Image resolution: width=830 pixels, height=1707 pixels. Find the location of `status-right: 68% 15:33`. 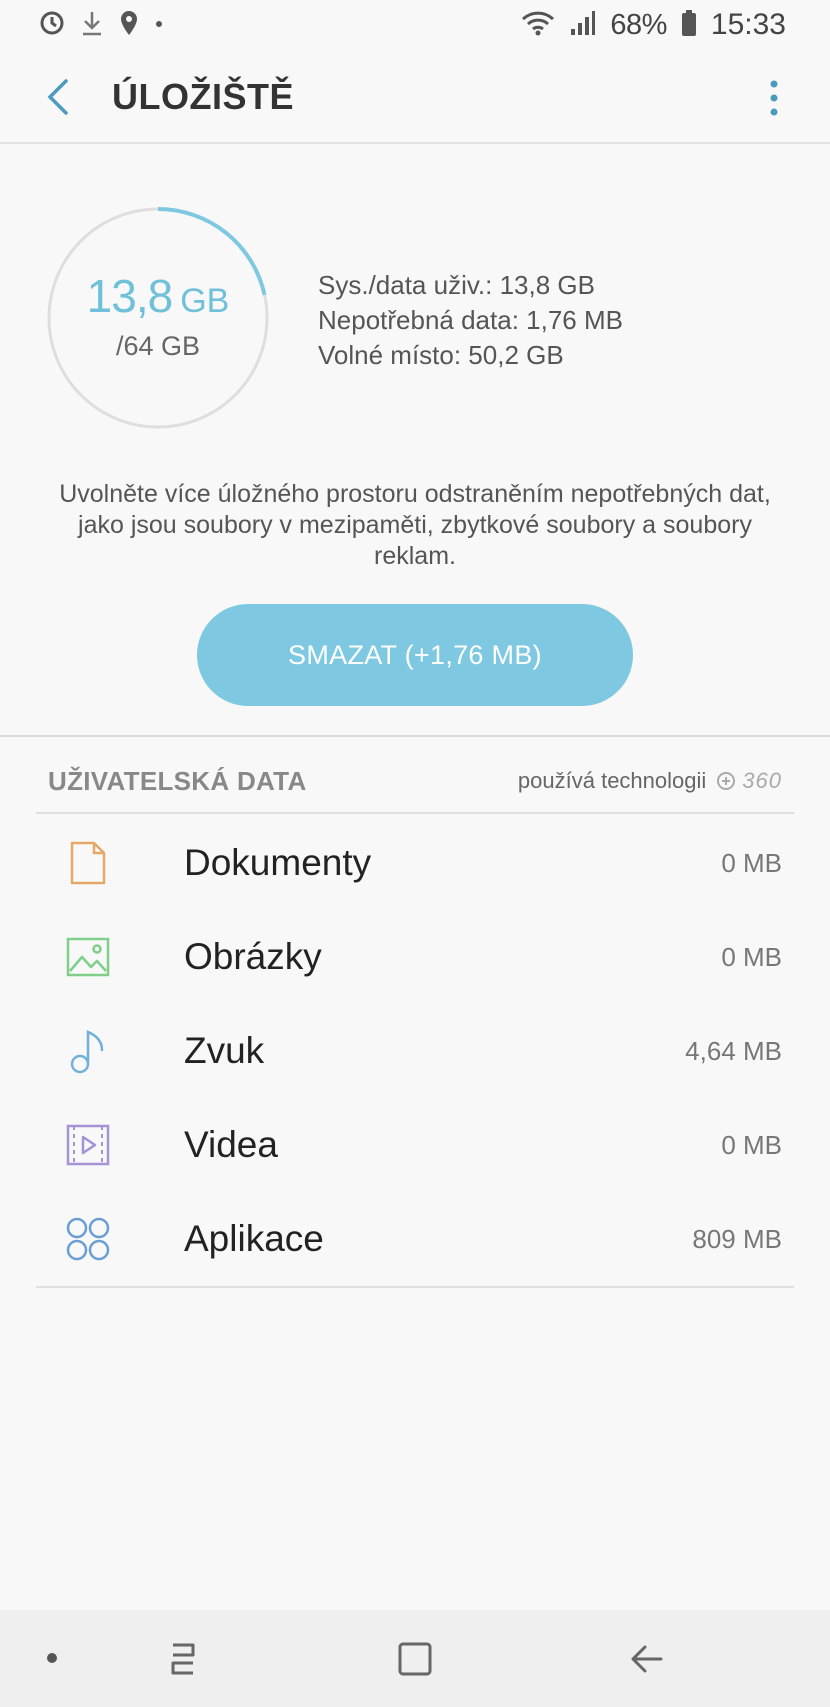

status-right: 68% 15:33 is located at coordinates (653, 25).